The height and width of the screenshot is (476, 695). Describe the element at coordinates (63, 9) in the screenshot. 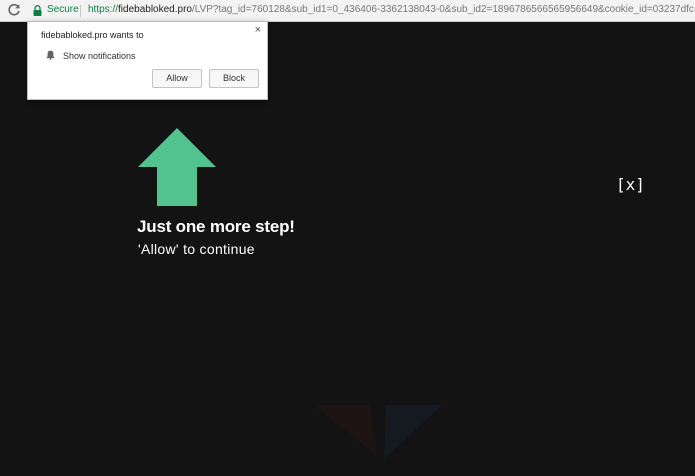

I see `secure-label: Secure` at that location.